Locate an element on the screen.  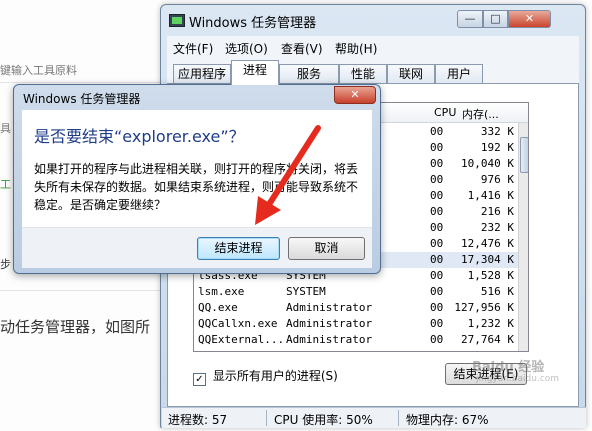
process-row: QQExternal... Administrator 00 27,764 K is located at coordinates (356, 340).